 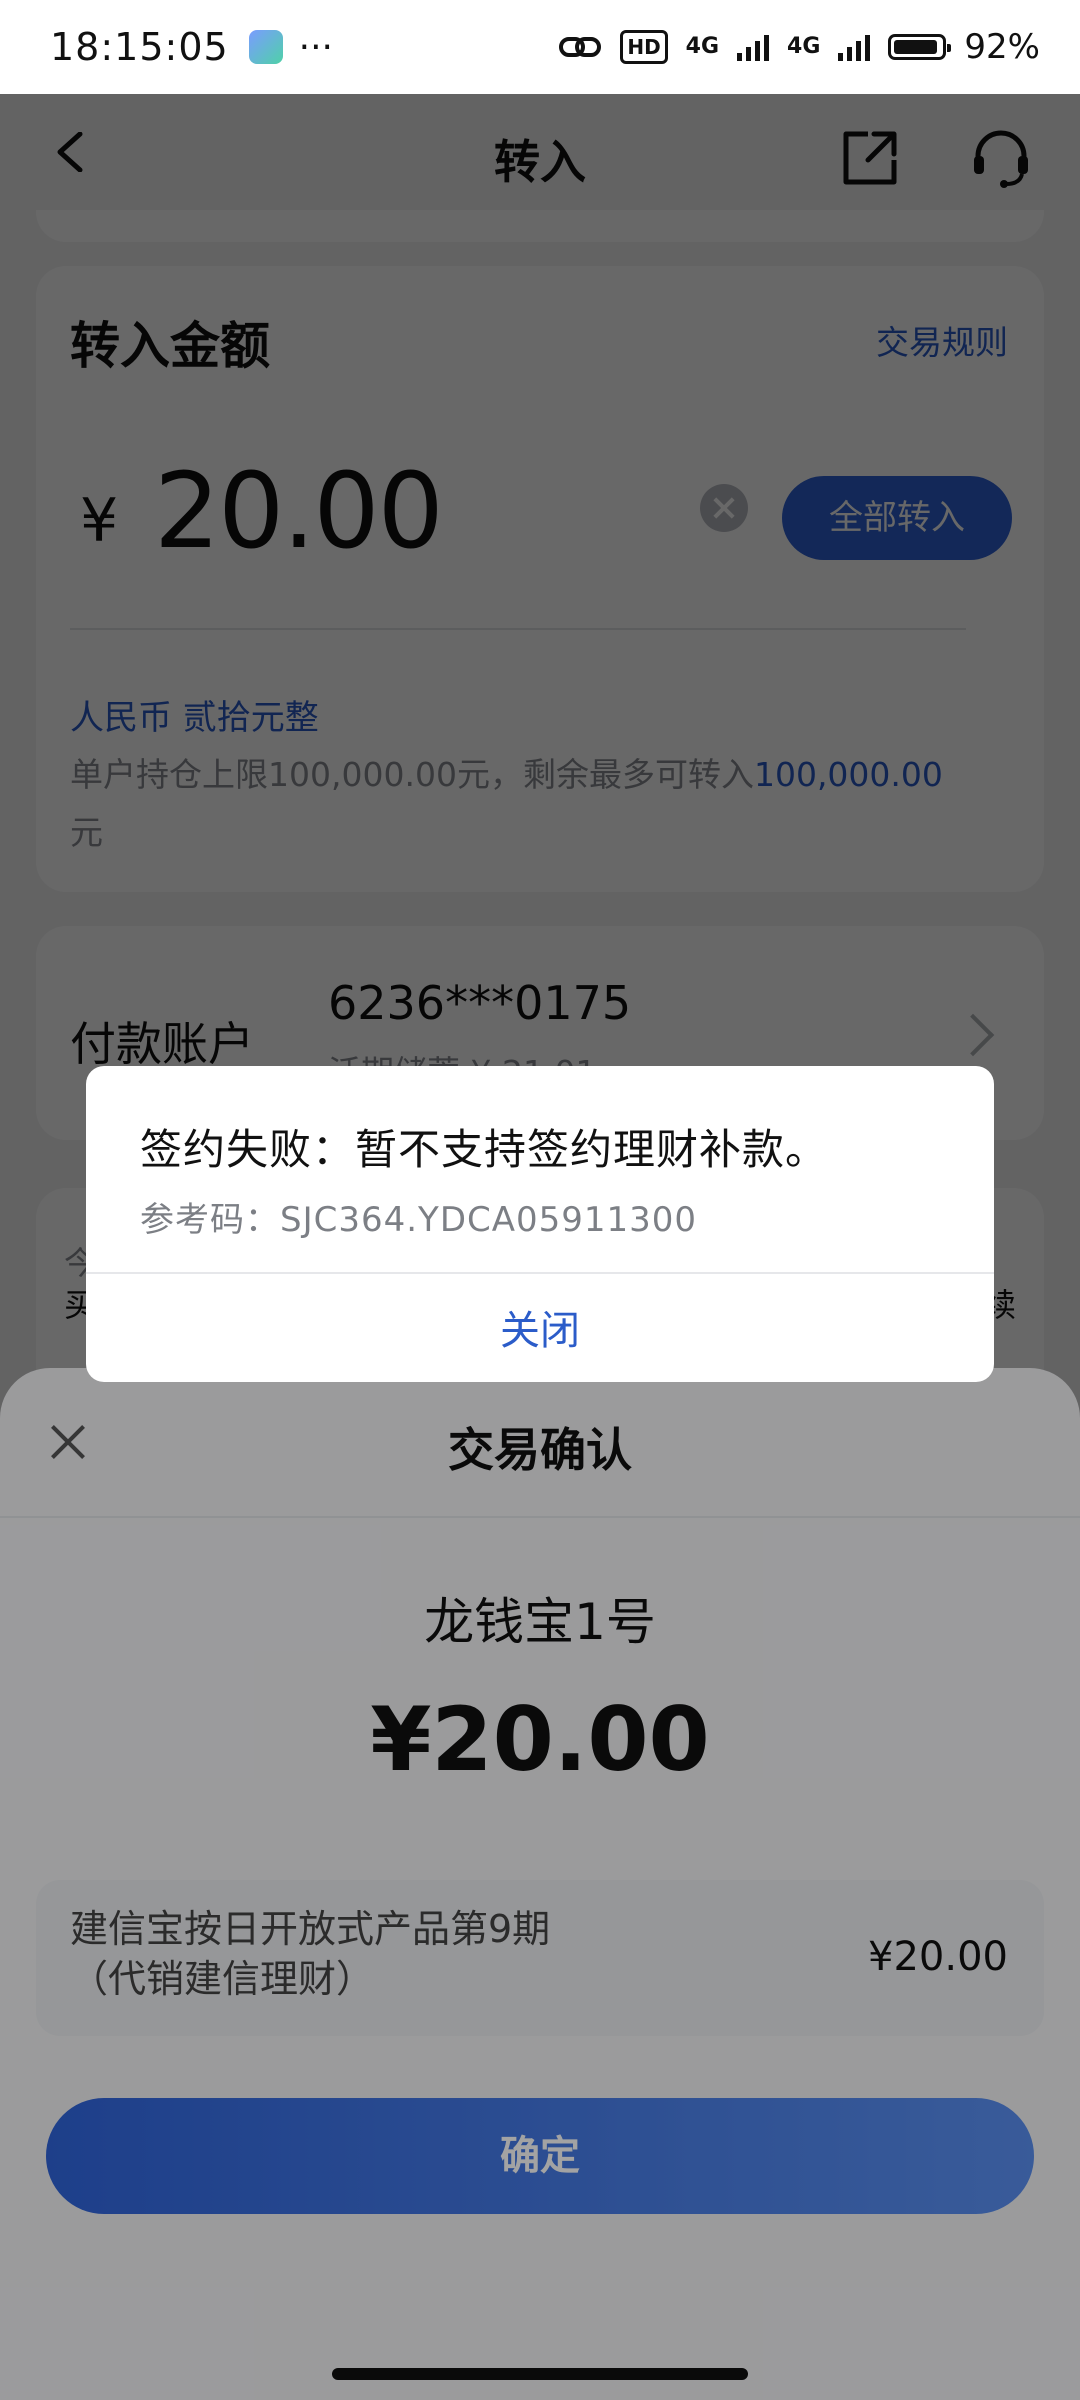 What do you see at coordinates (702, 46) in the screenshot?
I see `network-4g-label-1: 4G` at bounding box center [702, 46].